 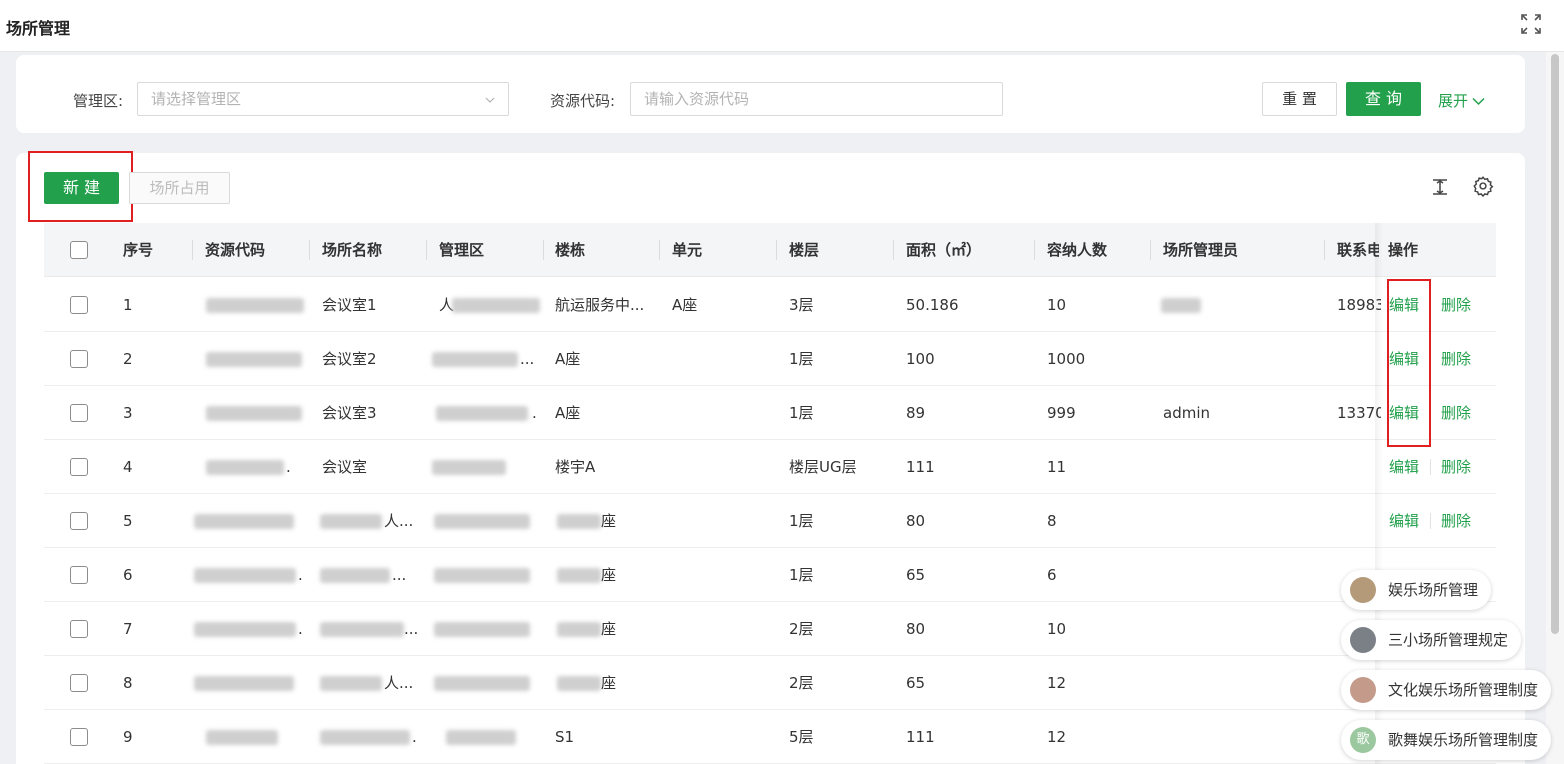 I want to click on page-title: 场所管理, so click(x=38, y=28).